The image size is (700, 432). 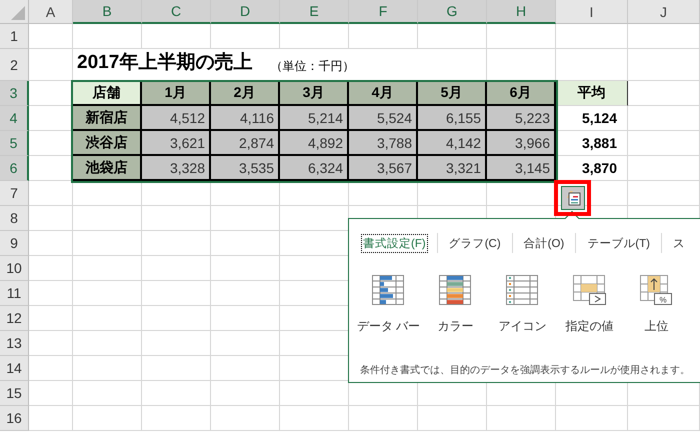 What do you see at coordinates (452, 12) in the screenshot?
I see `column-header: G` at bounding box center [452, 12].